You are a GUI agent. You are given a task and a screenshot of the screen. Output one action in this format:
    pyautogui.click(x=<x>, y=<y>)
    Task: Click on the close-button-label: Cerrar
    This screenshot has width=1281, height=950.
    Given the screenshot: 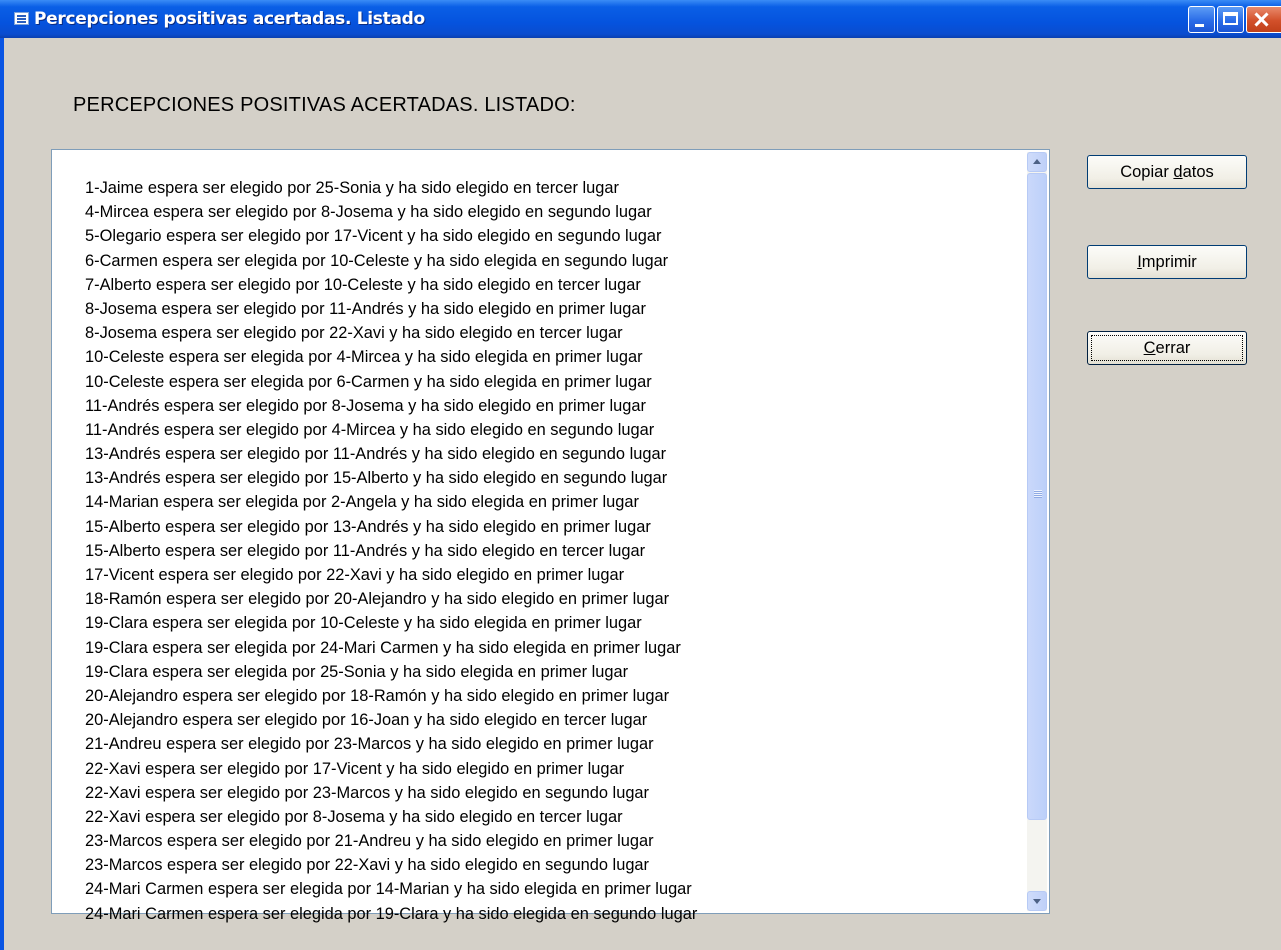 What is the action you would take?
    pyautogui.click(x=1167, y=348)
    